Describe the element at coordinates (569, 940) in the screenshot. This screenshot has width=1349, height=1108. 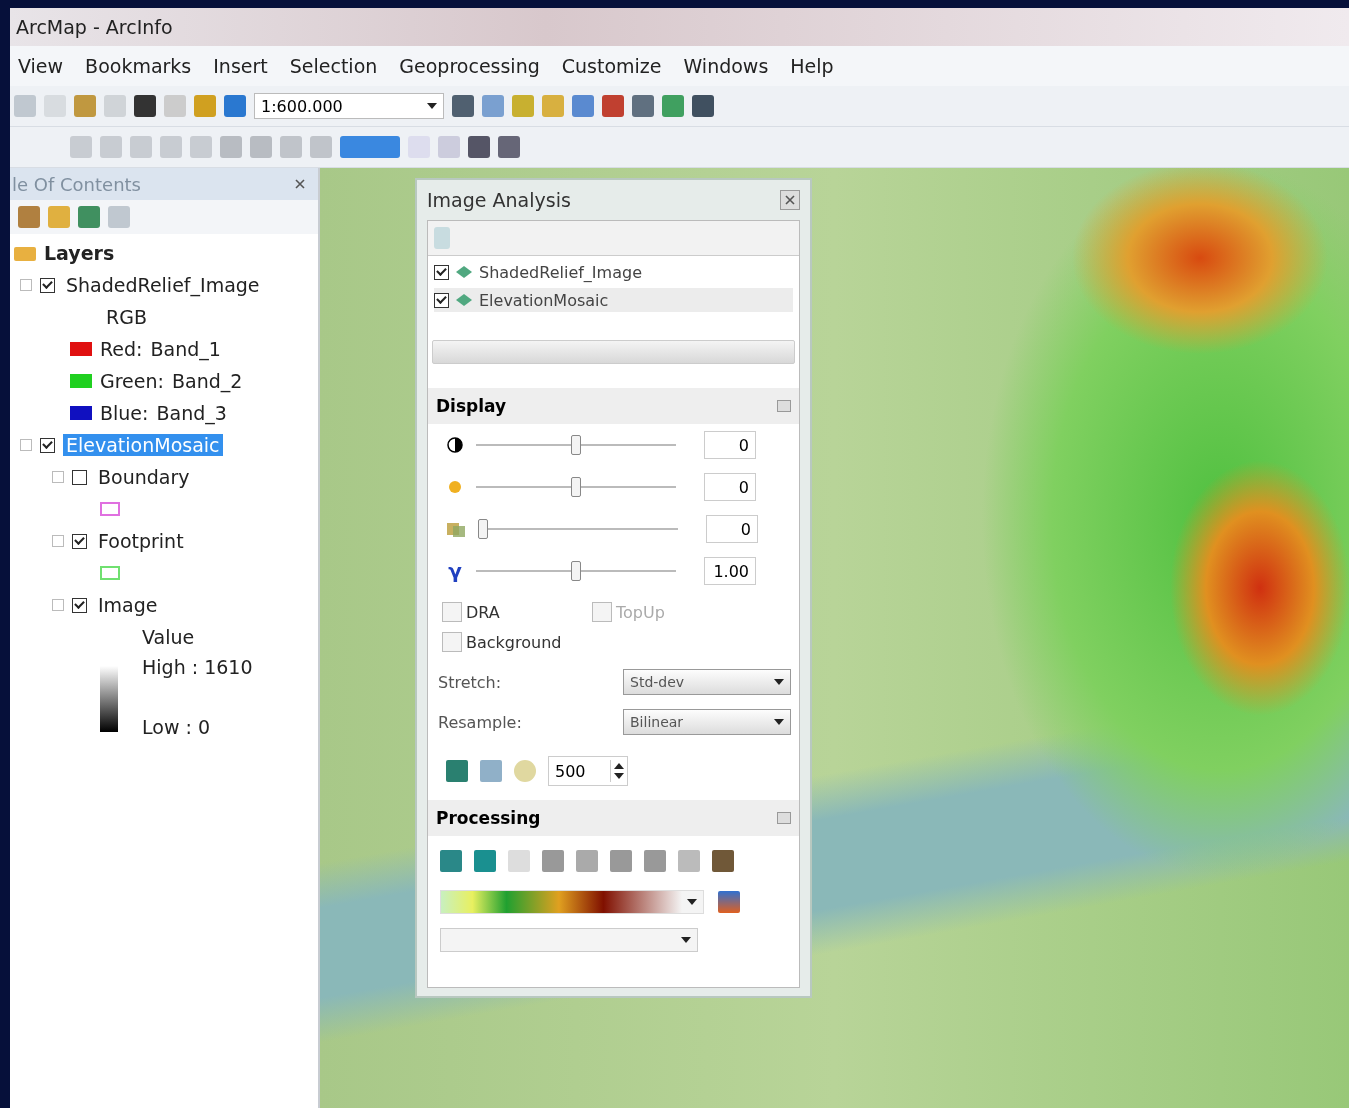
I see `dropdown` at that location.